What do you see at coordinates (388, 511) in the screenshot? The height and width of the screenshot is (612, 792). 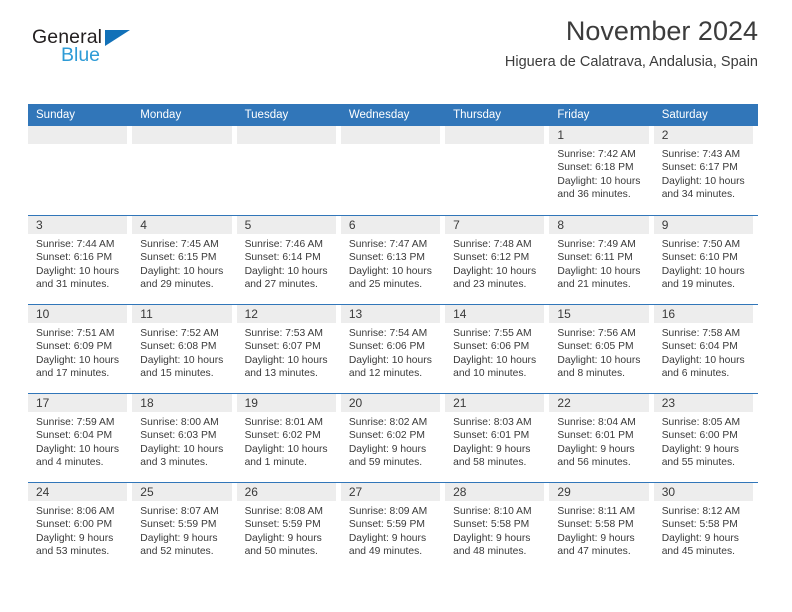 I see `sunrise-text: Sunrise: 8:09 AM` at bounding box center [388, 511].